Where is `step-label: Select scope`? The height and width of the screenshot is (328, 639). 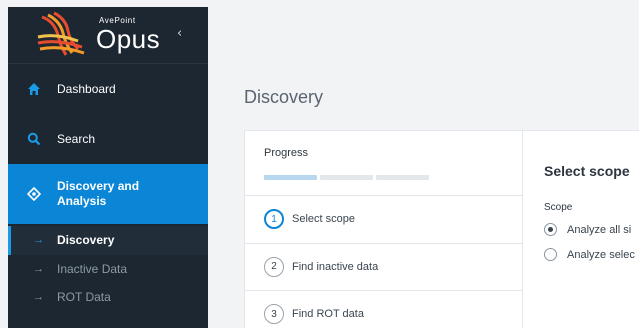
step-label: Select scope is located at coordinates (323, 219).